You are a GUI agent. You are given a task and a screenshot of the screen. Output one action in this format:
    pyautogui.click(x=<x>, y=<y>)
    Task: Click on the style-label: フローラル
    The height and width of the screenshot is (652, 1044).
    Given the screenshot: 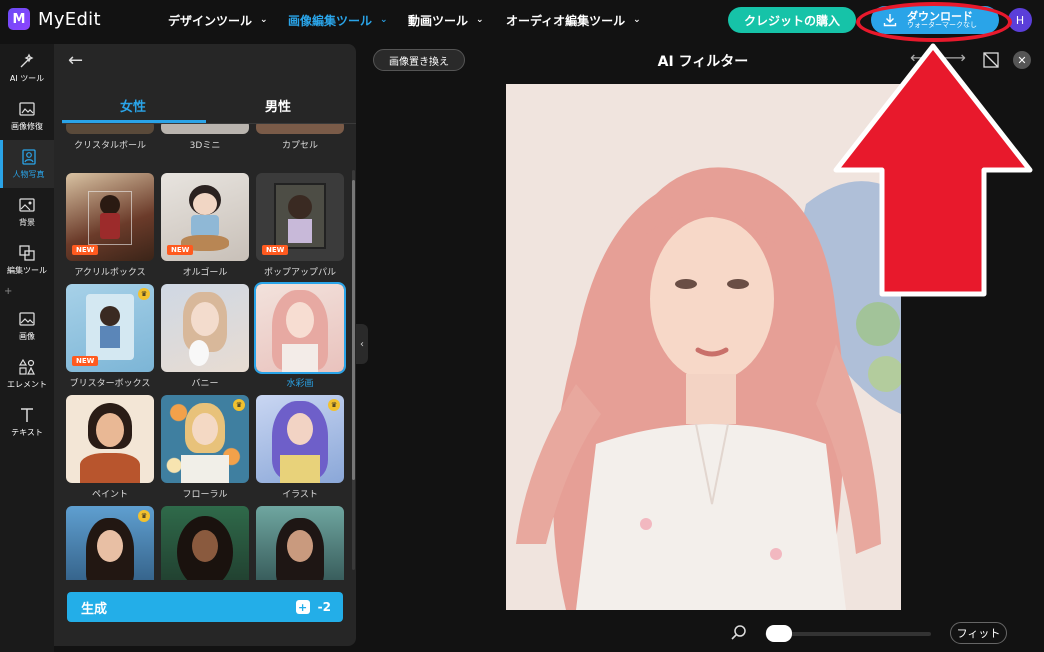 What is the action you would take?
    pyautogui.click(x=205, y=495)
    